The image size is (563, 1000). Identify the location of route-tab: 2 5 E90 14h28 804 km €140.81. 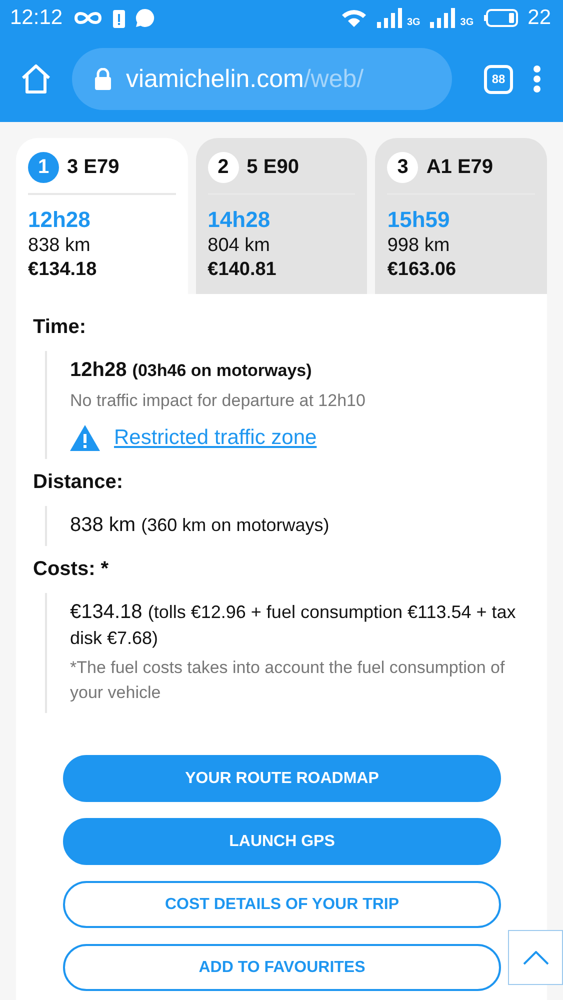
(282, 216).